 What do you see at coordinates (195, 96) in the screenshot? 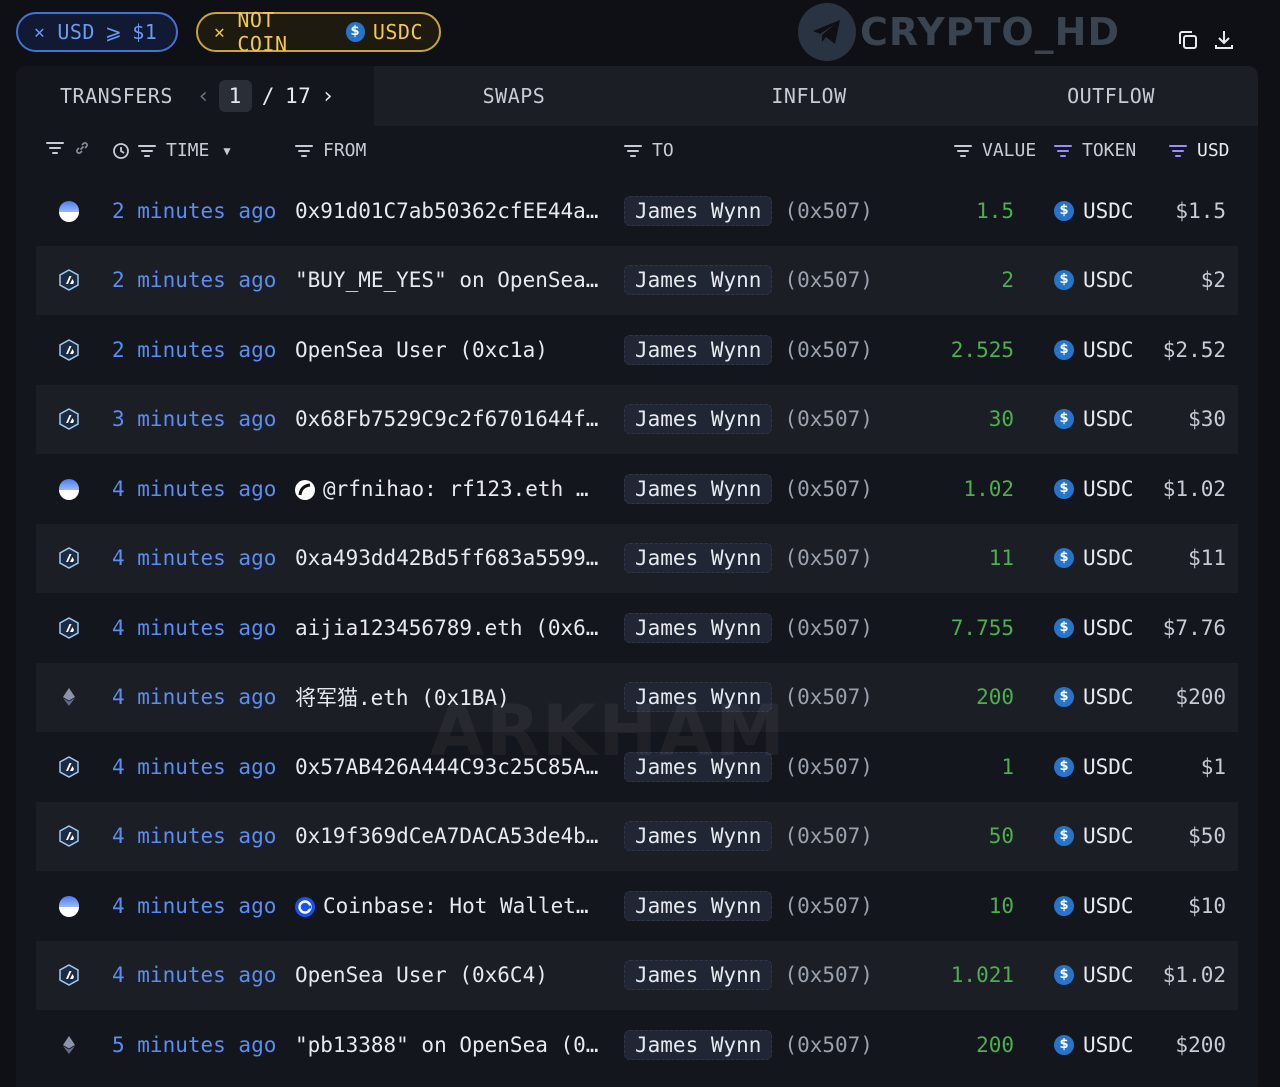
I see `tab-transfers: TRANSFERS ‹ 1 / 17 ›` at bounding box center [195, 96].